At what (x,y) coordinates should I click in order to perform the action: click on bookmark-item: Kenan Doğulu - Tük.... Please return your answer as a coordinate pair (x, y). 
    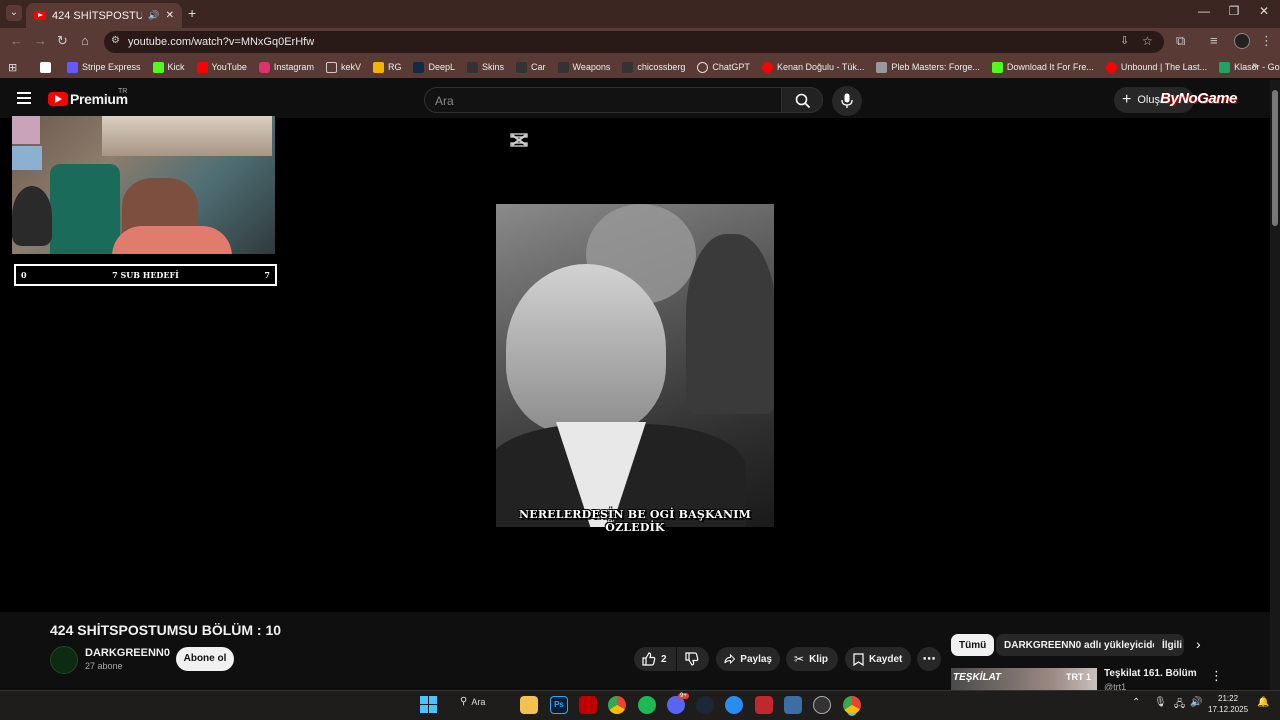
    Looking at the image, I should click on (813, 67).